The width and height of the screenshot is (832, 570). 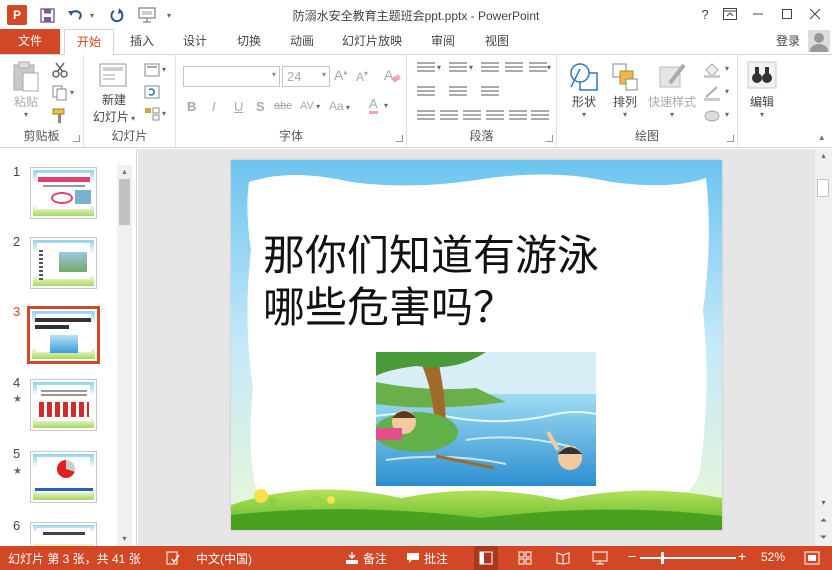 What do you see at coordinates (426, 116) in the screenshot?
I see `align-left-icon` at bounding box center [426, 116].